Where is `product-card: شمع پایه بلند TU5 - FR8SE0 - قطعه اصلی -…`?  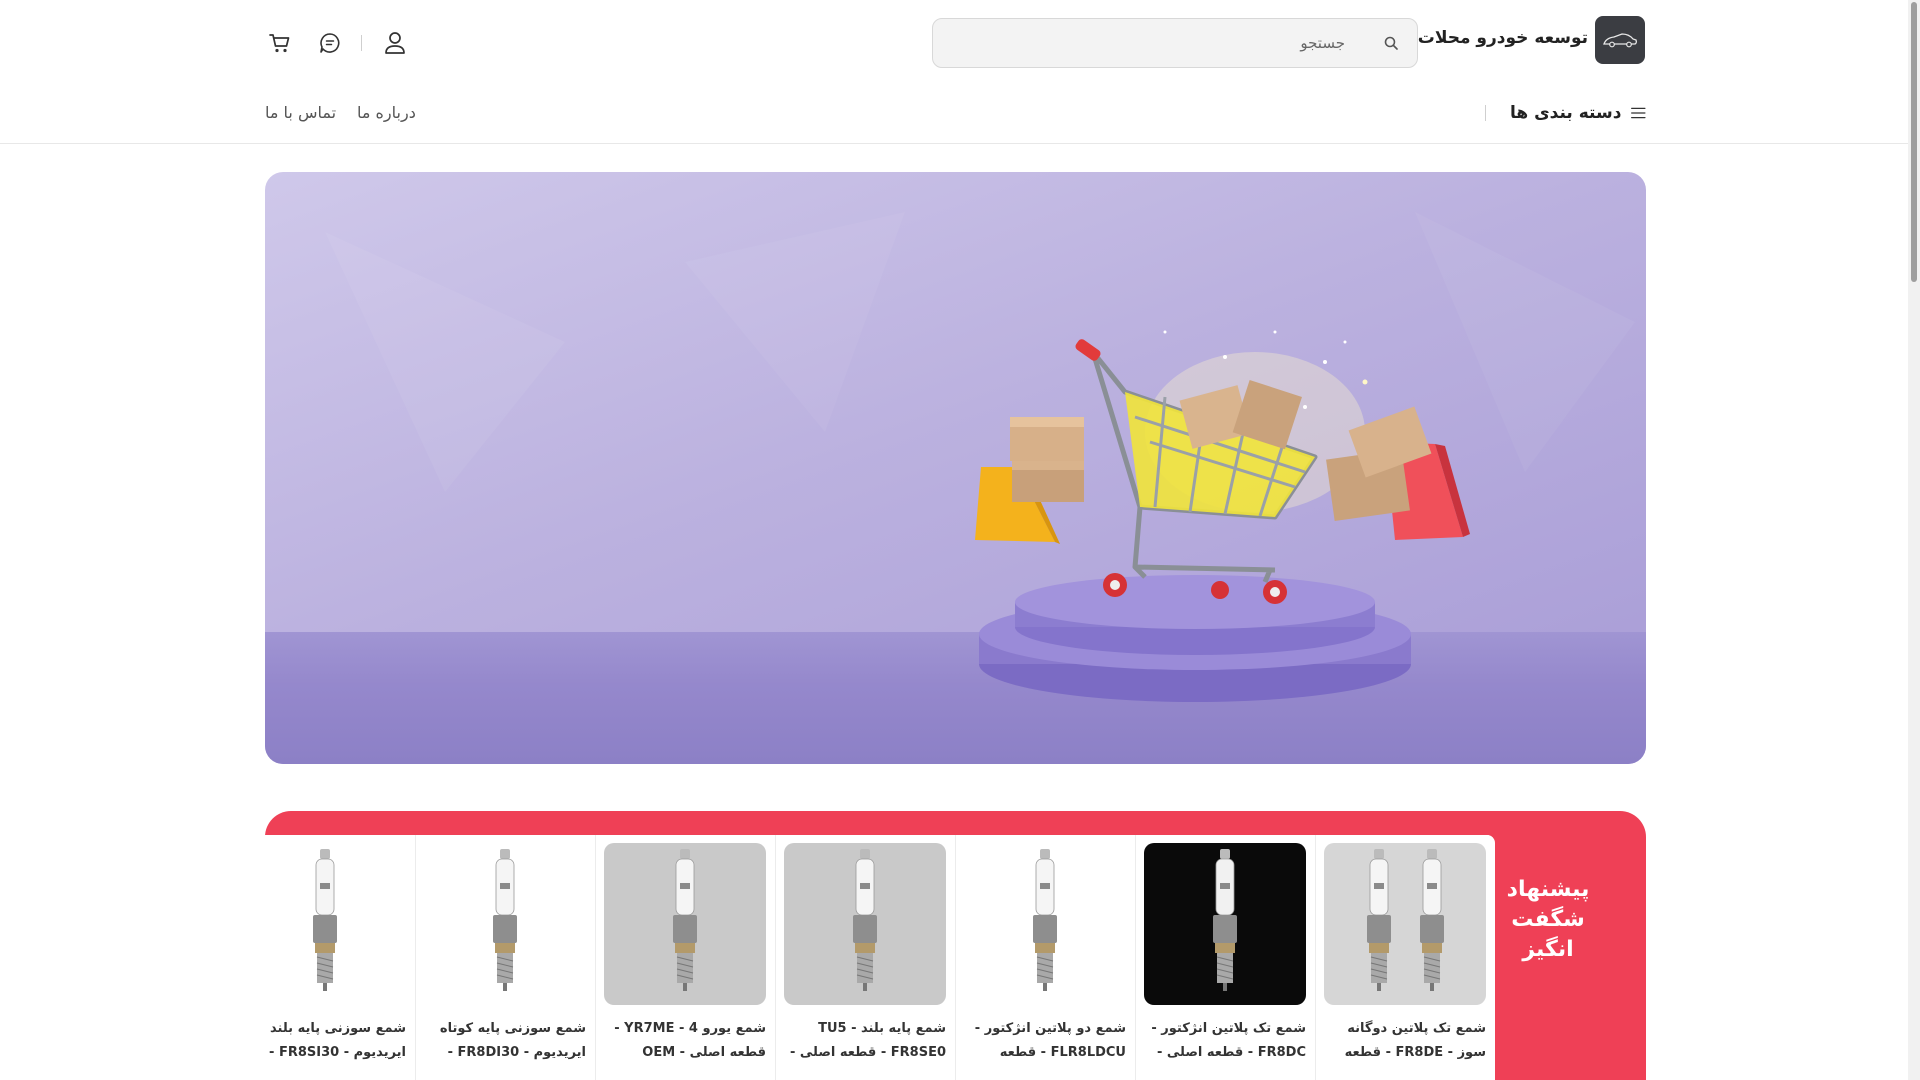
product-card: شمع پایه بلند TU5 - FR8SE0 - قطعه اصلی -… is located at coordinates (864, 957).